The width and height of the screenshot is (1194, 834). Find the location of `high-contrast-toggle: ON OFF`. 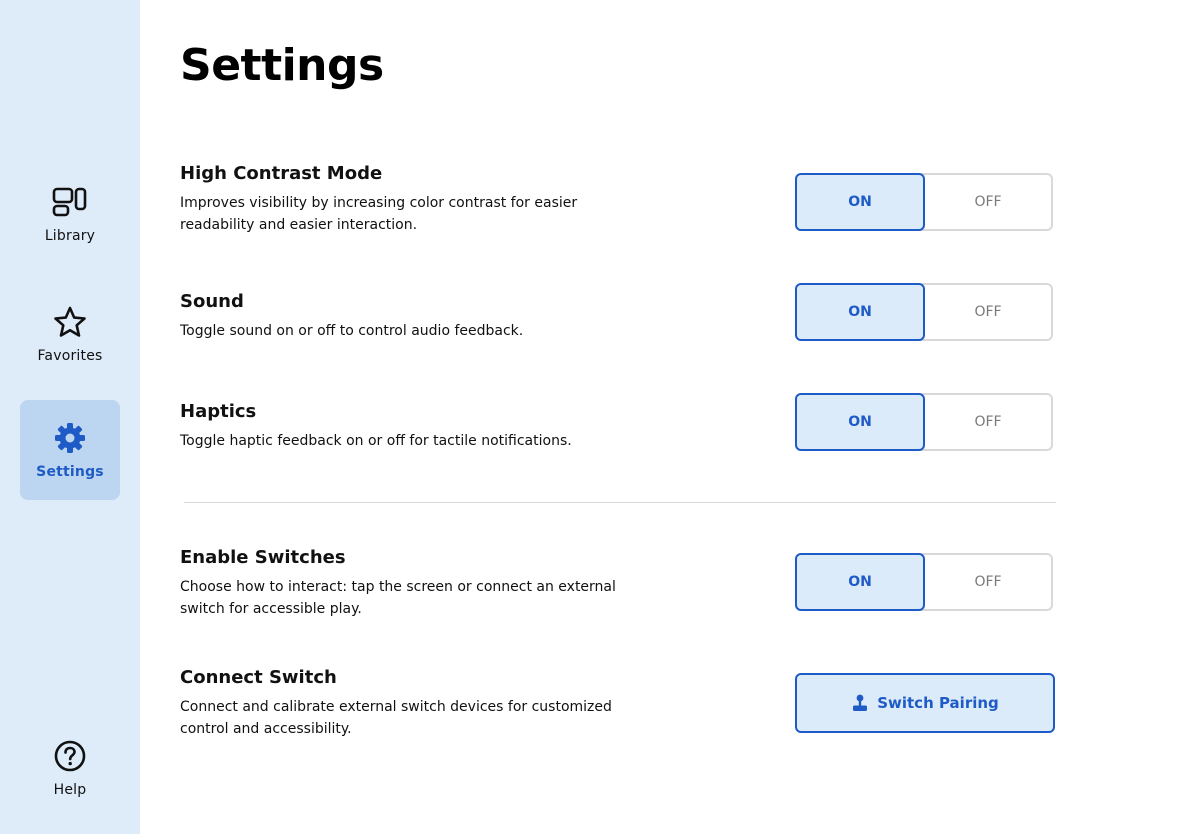

high-contrast-toggle: ON OFF is located at coordinates (924, 202).